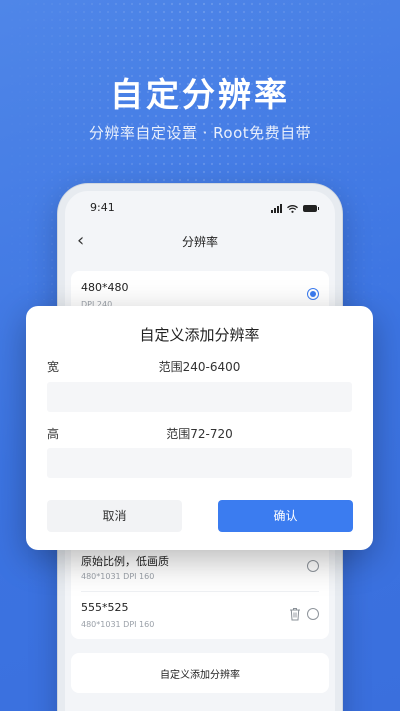  I want to click on trash-icon, so click(295, 614).